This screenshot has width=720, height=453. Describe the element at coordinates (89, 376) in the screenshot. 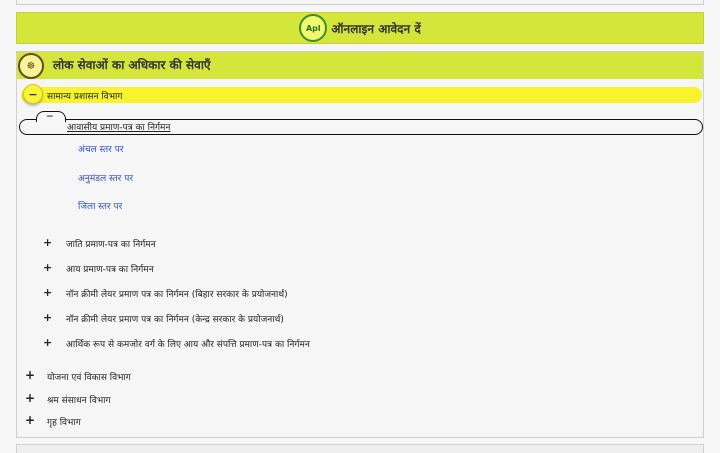

I see `department-label: योजना एवं विकास विभाग` at that location.